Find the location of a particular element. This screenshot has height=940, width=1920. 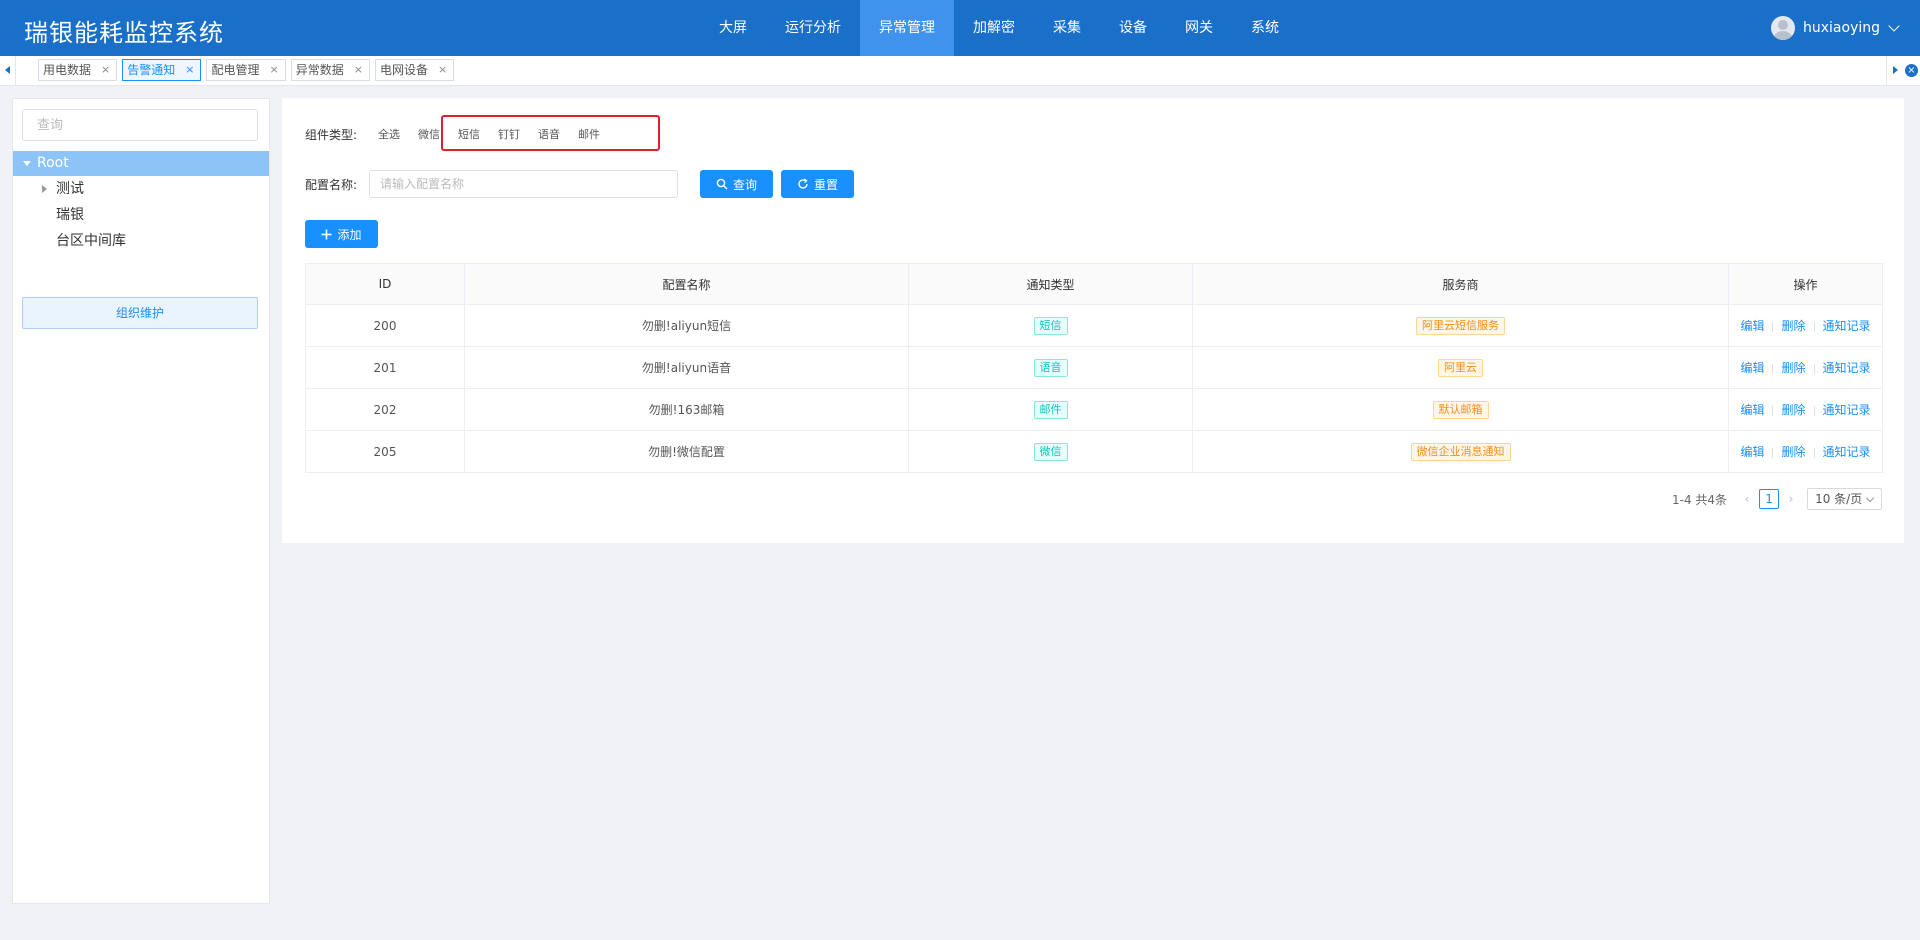

tree-node-test: 测试 is located at coordinates (141, 189).